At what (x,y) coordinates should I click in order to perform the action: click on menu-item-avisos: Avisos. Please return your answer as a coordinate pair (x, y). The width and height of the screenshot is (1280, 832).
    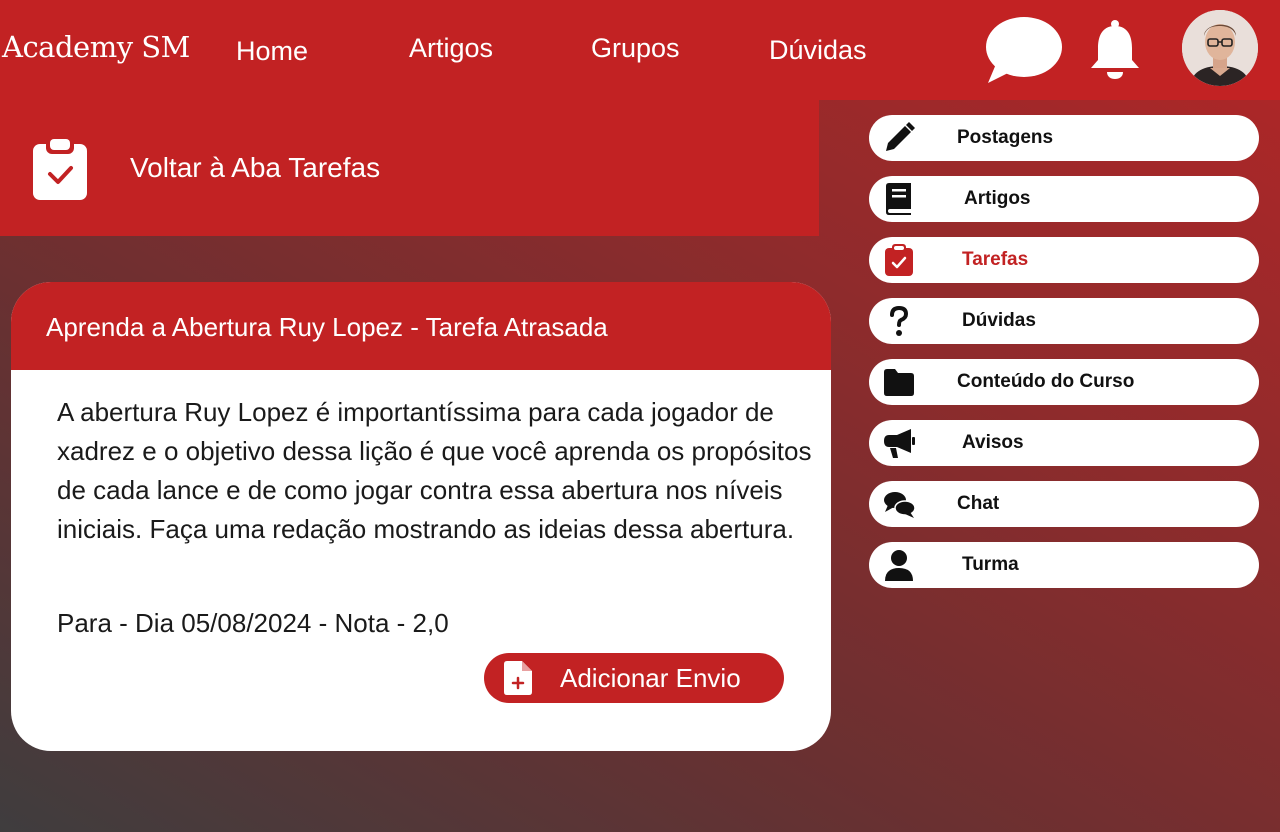
    Looking at the image, I should click on (1064, 443).